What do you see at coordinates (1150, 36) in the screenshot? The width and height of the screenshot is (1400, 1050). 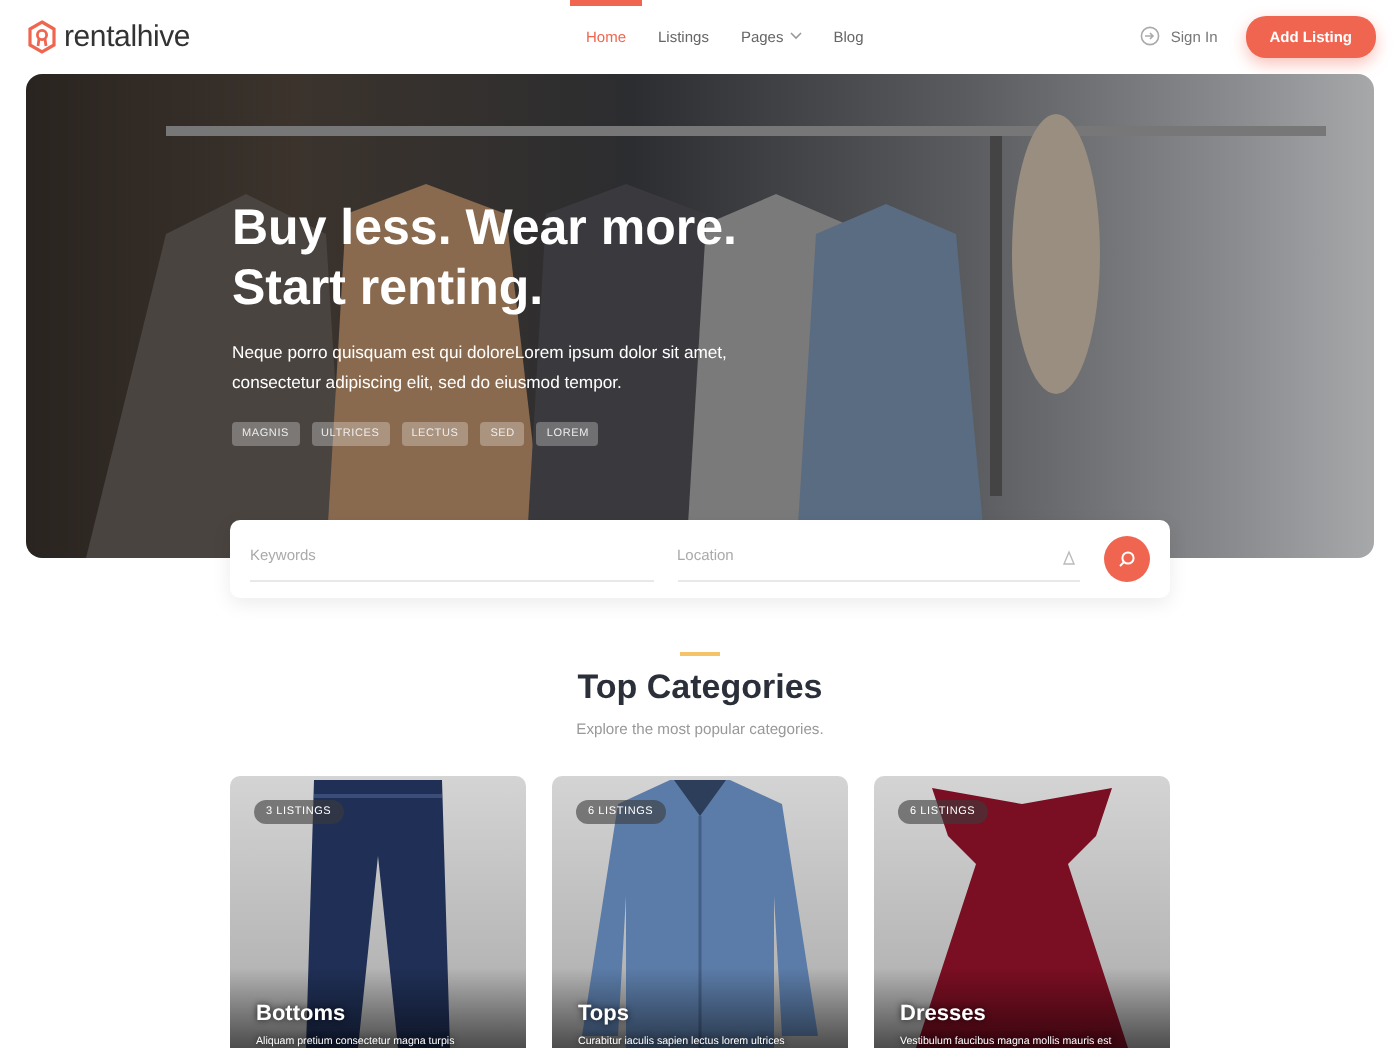 I see `sign-in-icon` at bounding box center [1150, 36].